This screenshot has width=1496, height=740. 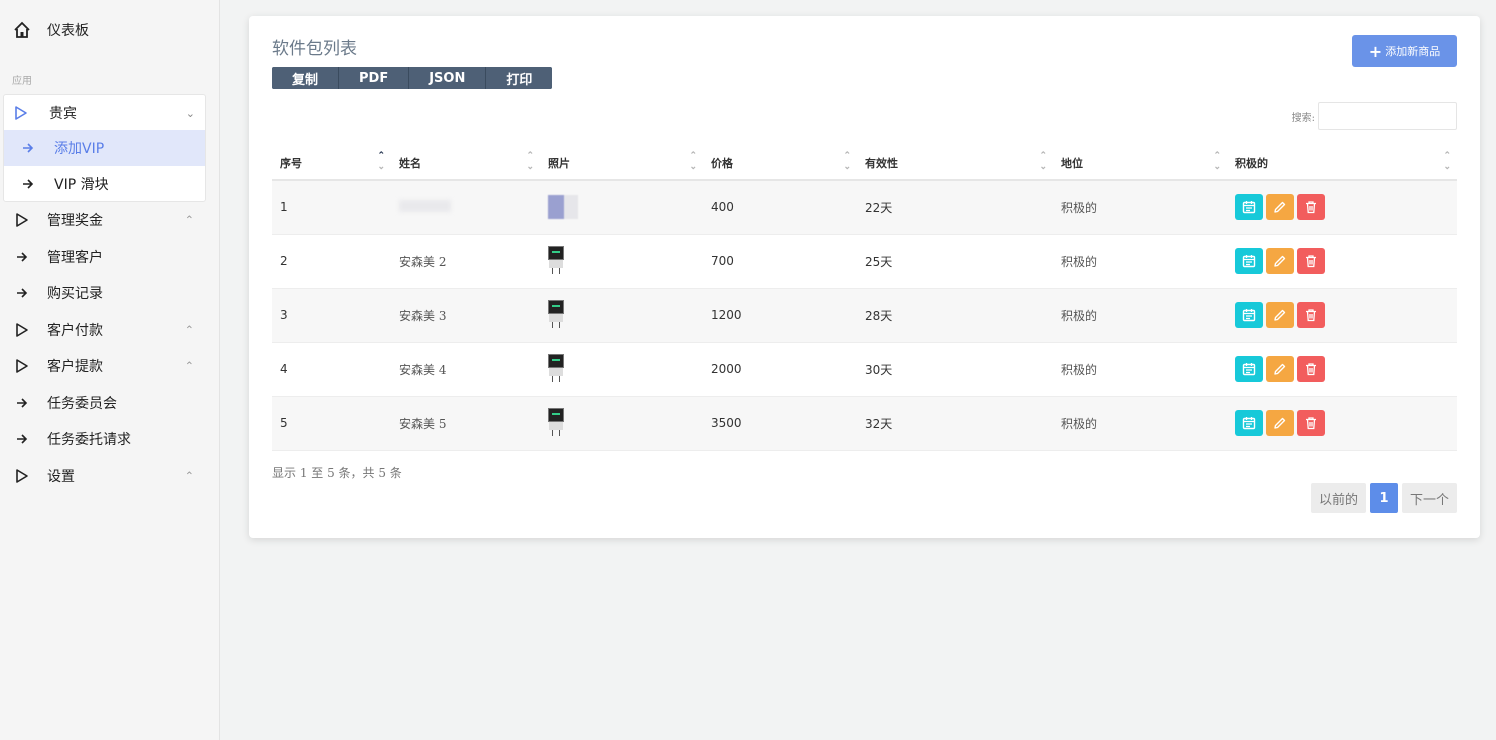 I want to click on table-header-row: 序号 ⌃ ⌄ 姓名 ⌃ ⌄ 照片 ⌃ ⌄ 价格 ⌃ ⌄ 有效性 ⌃ ⌄ 地位 ⌃ ⌄ 积极的 ⌃ ⌄, so click(x=864, y=163).